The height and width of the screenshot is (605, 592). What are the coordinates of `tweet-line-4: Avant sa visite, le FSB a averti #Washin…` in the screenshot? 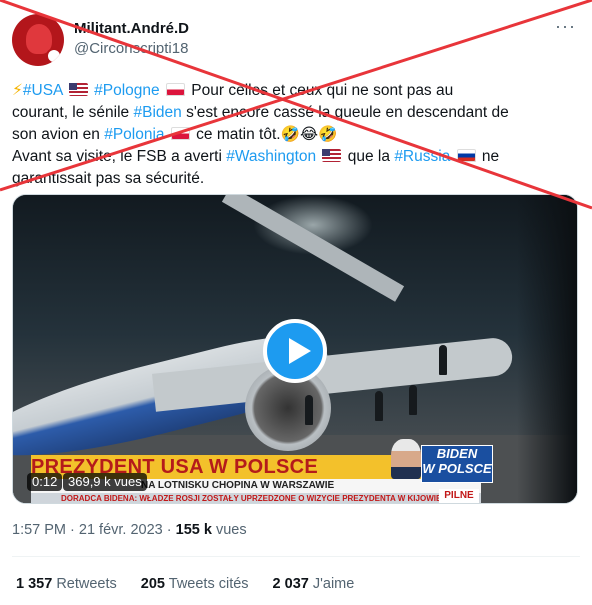 It's located at (297, 157).